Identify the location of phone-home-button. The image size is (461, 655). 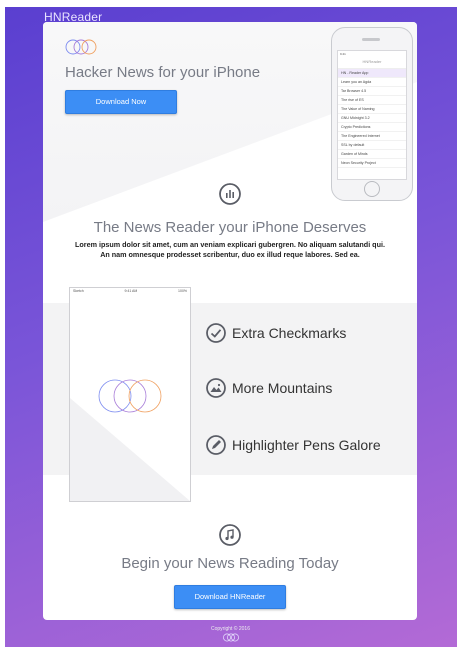
(372, 189).